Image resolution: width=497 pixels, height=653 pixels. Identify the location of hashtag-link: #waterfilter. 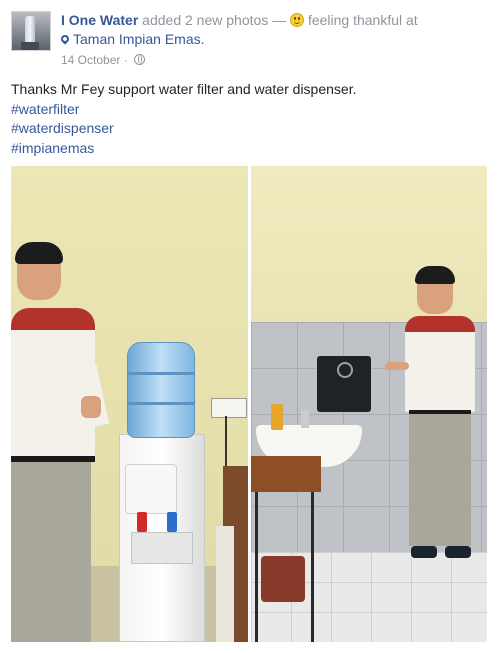
(246, 110).